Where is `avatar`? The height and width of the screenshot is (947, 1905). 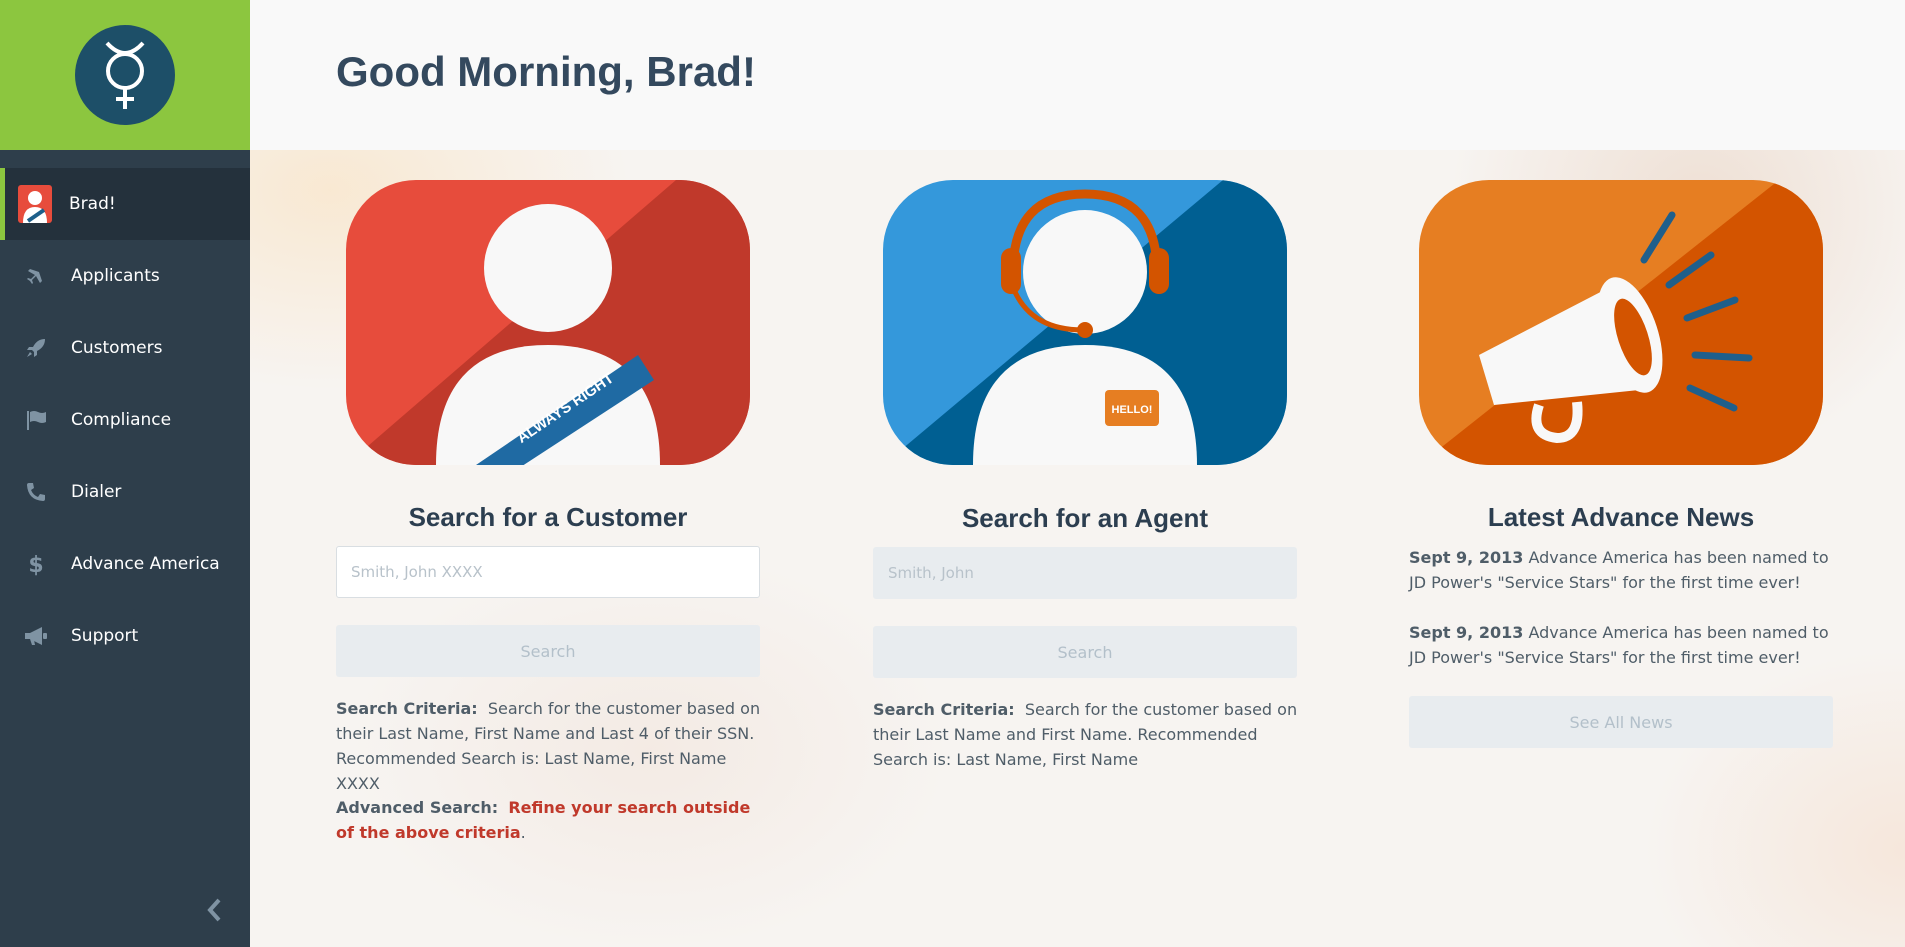 avatar is located at coordinates (35, 204).